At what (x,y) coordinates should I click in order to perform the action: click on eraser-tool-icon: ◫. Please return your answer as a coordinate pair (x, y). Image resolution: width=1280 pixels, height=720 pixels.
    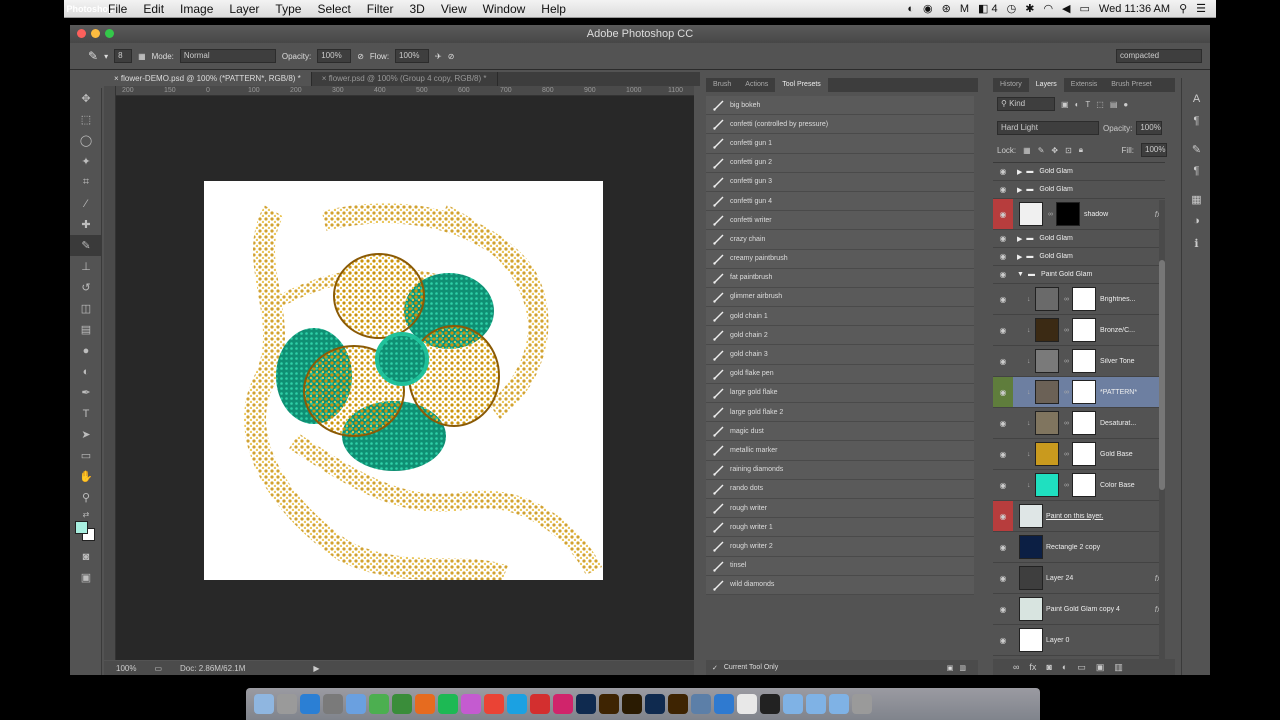
    Looking at the image, I should click on (86, 308).